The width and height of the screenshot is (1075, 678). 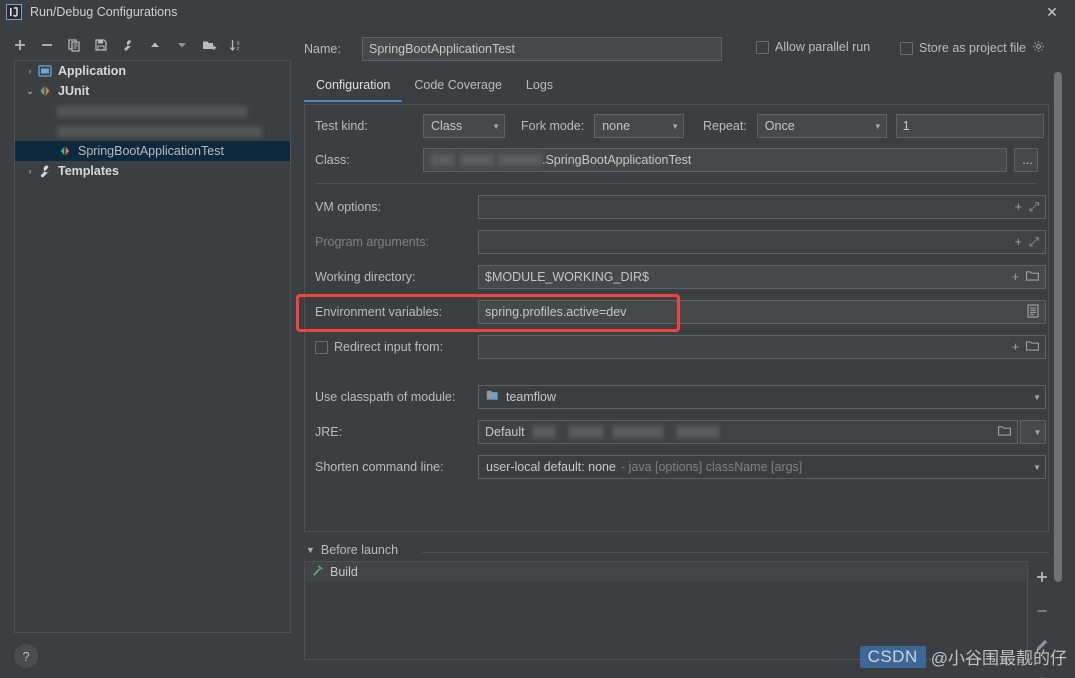 I want to click on save-configuration-button, so click(x=101, y=45).